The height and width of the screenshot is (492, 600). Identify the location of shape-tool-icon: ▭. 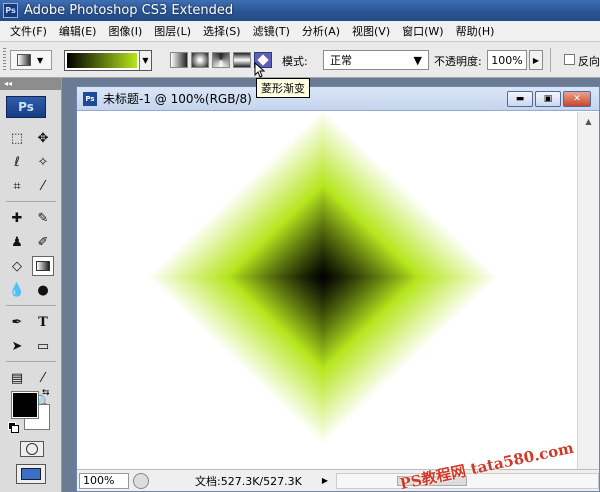
(43, 346).